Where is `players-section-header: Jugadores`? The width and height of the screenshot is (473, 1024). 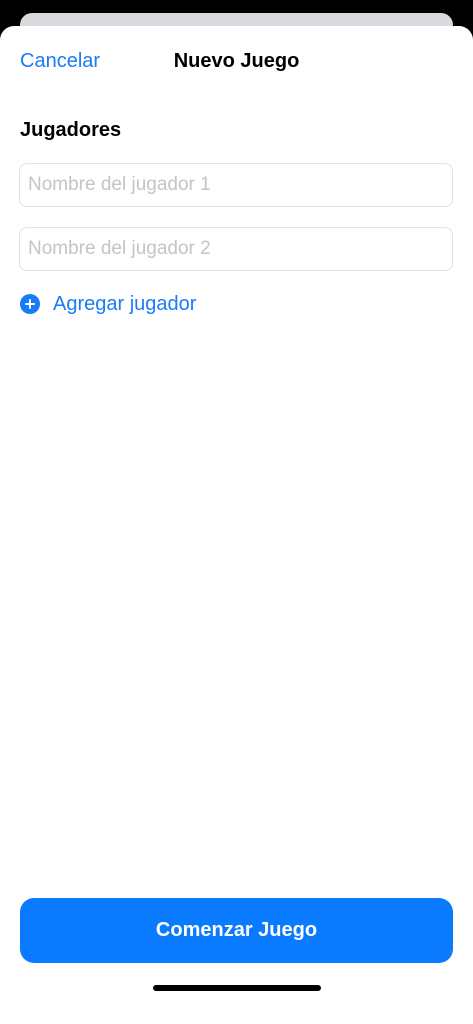 players-section-header: Jugadores is located at coordinates (71, 130).